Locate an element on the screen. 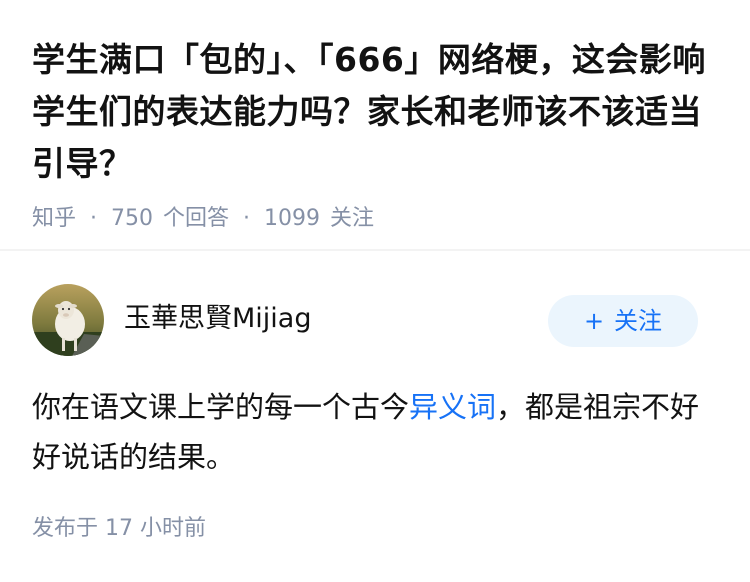  follower-count: 1099 is located at coordinates (292, 218).